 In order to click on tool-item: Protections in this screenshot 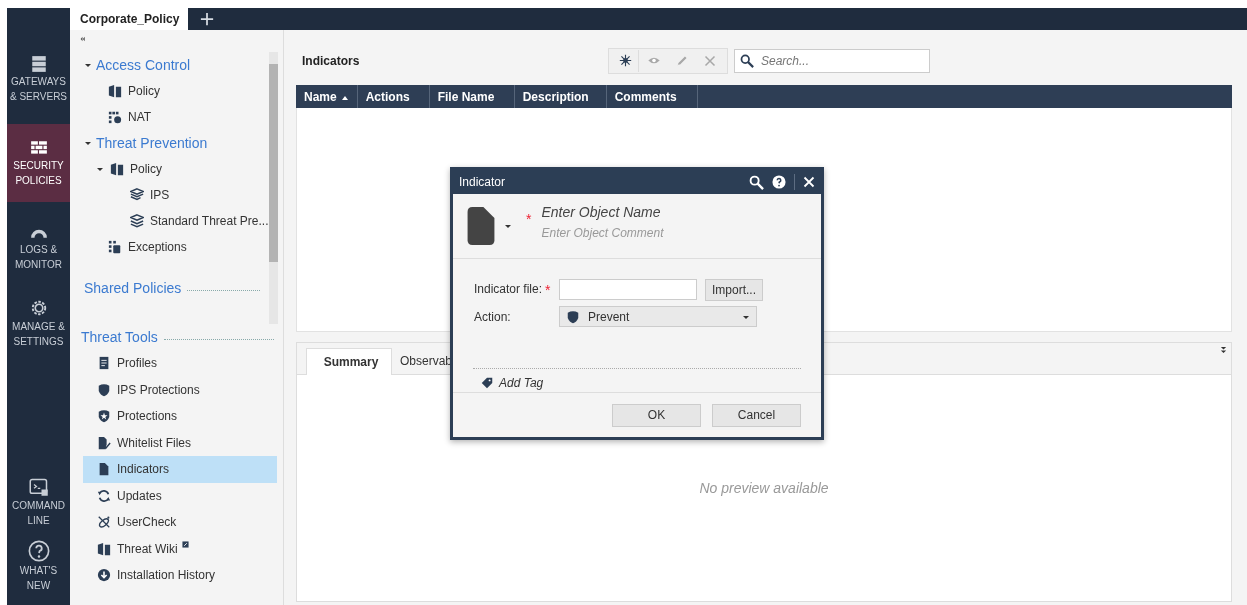, I will do `click(180, 416)`.